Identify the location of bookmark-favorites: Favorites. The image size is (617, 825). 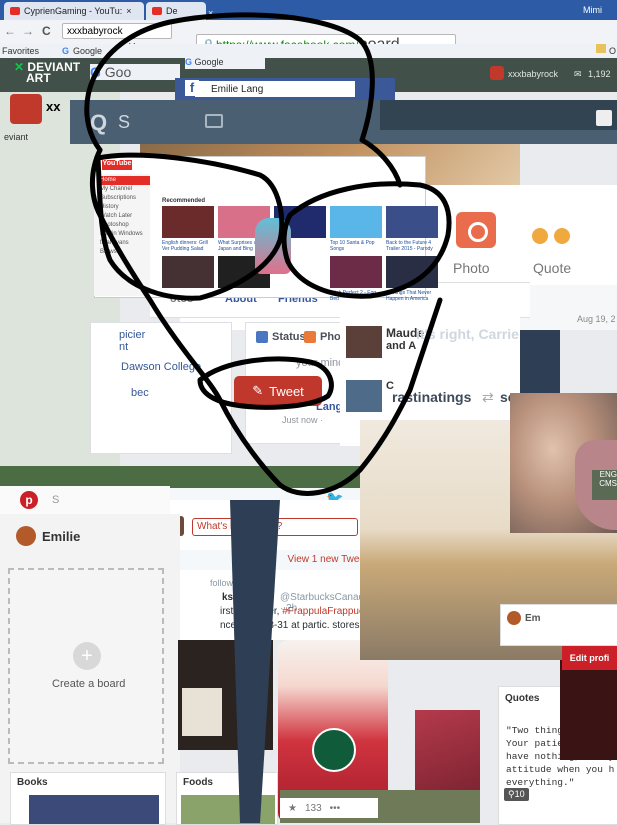
(20, 51).